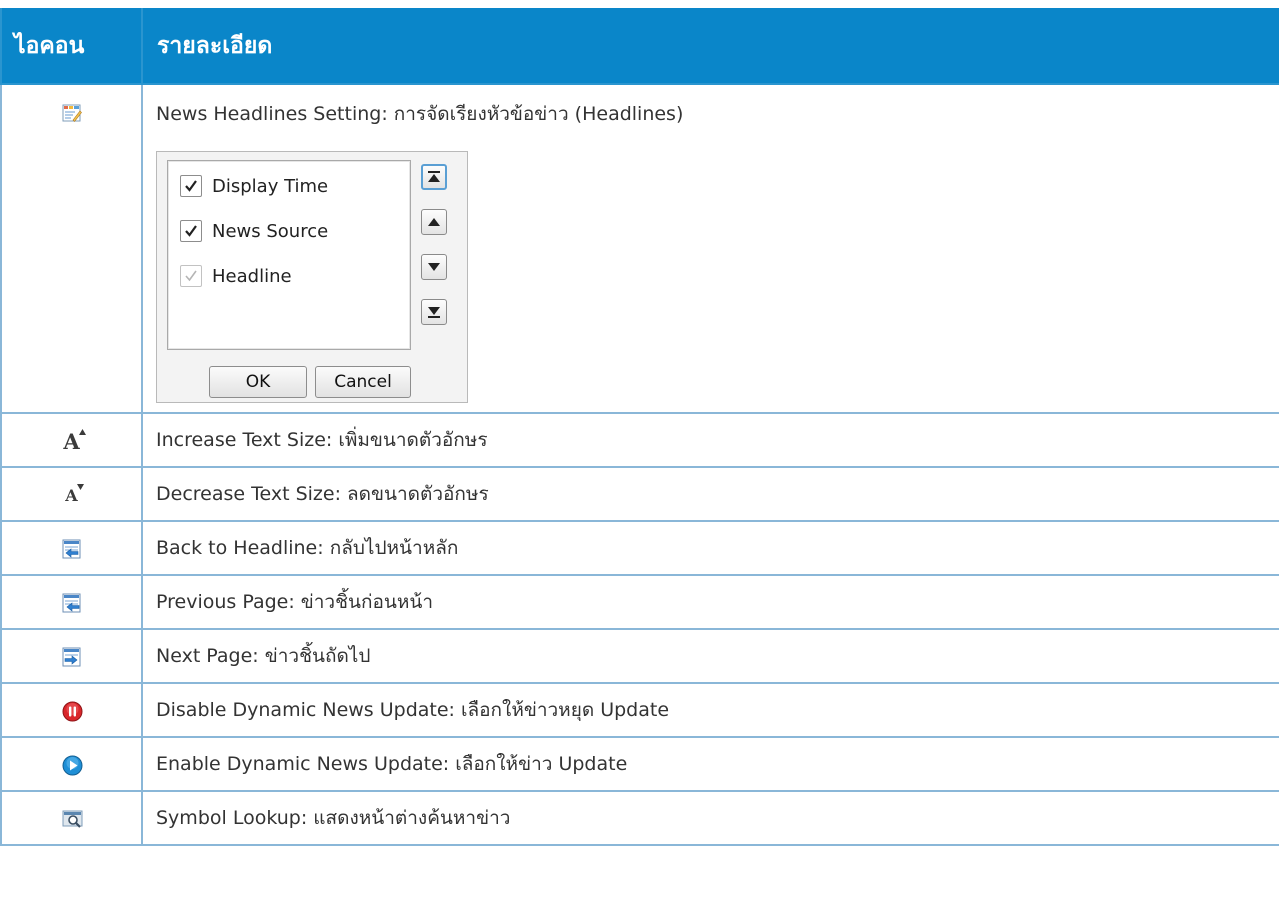 This screenshot has height=913, width=1279. What do you see at coordinates (289, 255) in the screenshot?
I see `headline-field-list: Display Time News Source Headline` at bounding box center [289, 255].